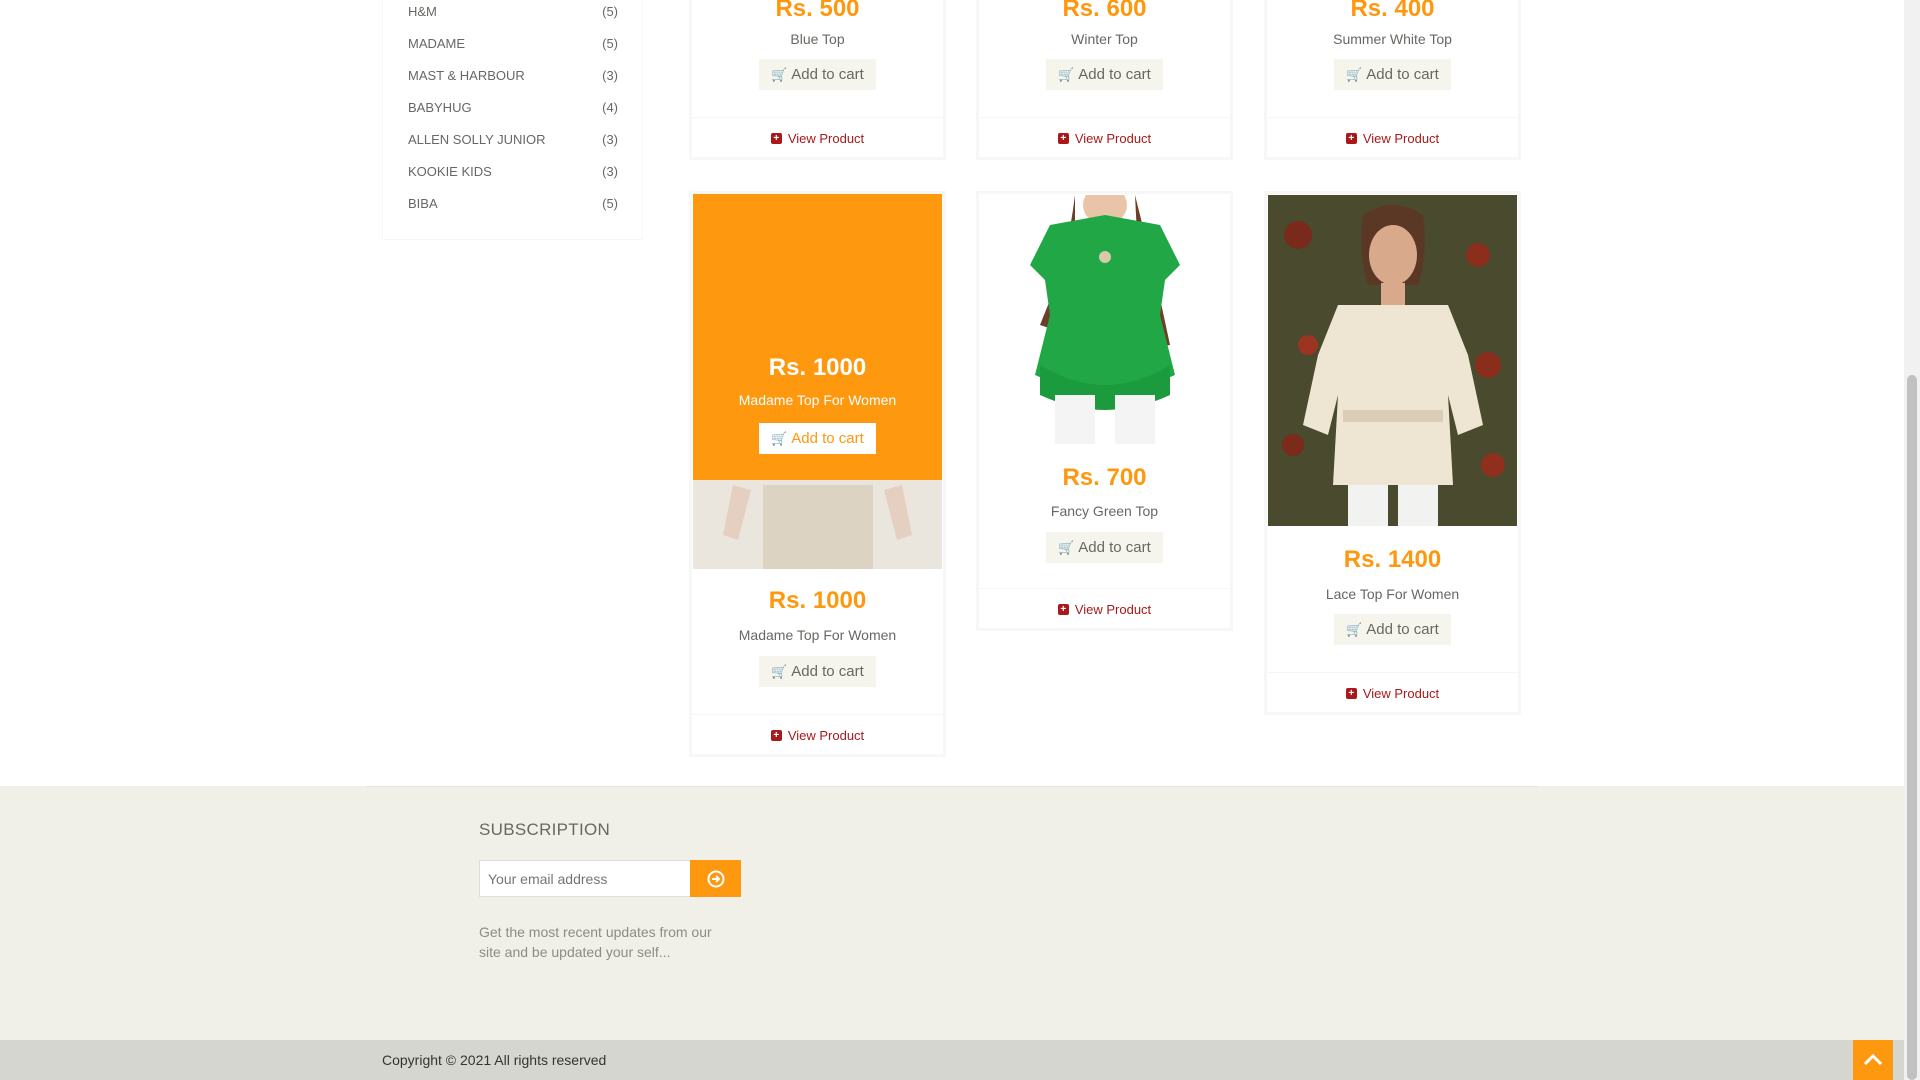 The width and height of the screenshot is (1920, 1080). I want to click on brand-name: MADAME, so click(437, 43).